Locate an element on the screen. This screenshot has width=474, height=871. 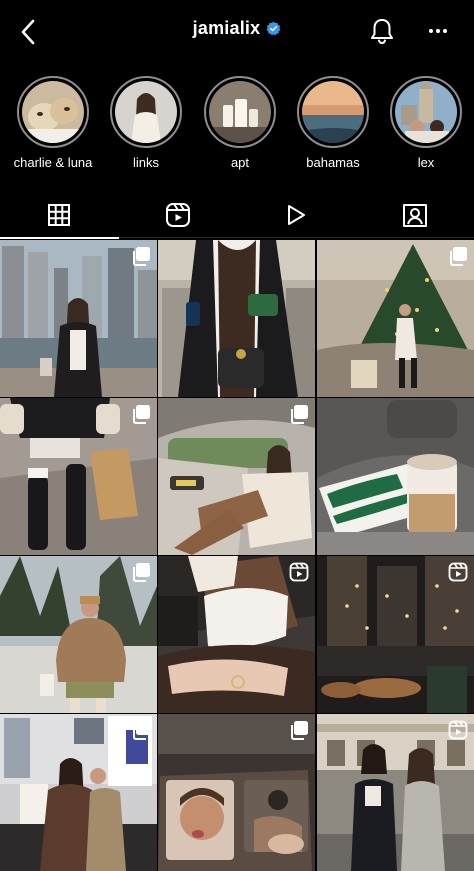
beach-photo is located at coordinates (333, 112).